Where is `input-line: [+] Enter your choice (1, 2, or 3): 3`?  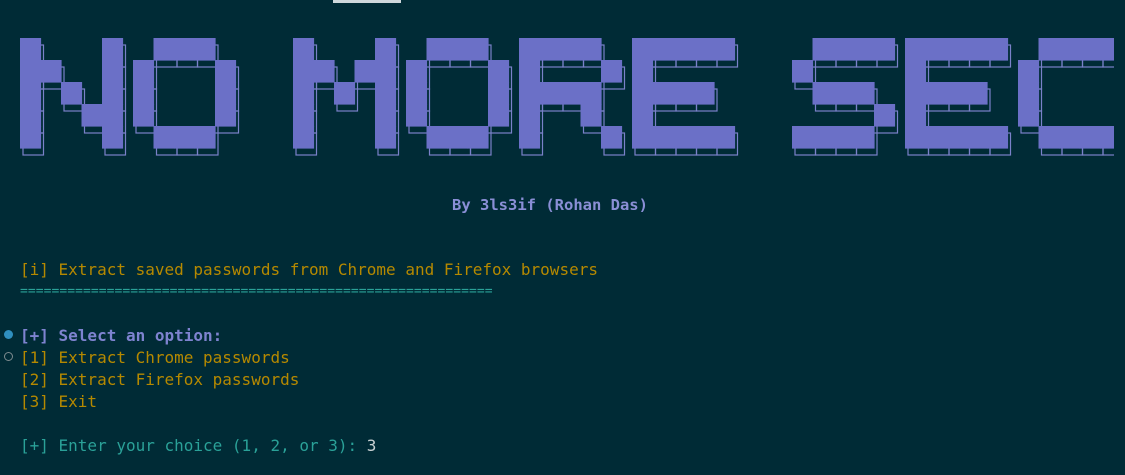 input-line: [+] Enter your choice (1, 2, or 3): 3 is located at coordinates (198, 446).